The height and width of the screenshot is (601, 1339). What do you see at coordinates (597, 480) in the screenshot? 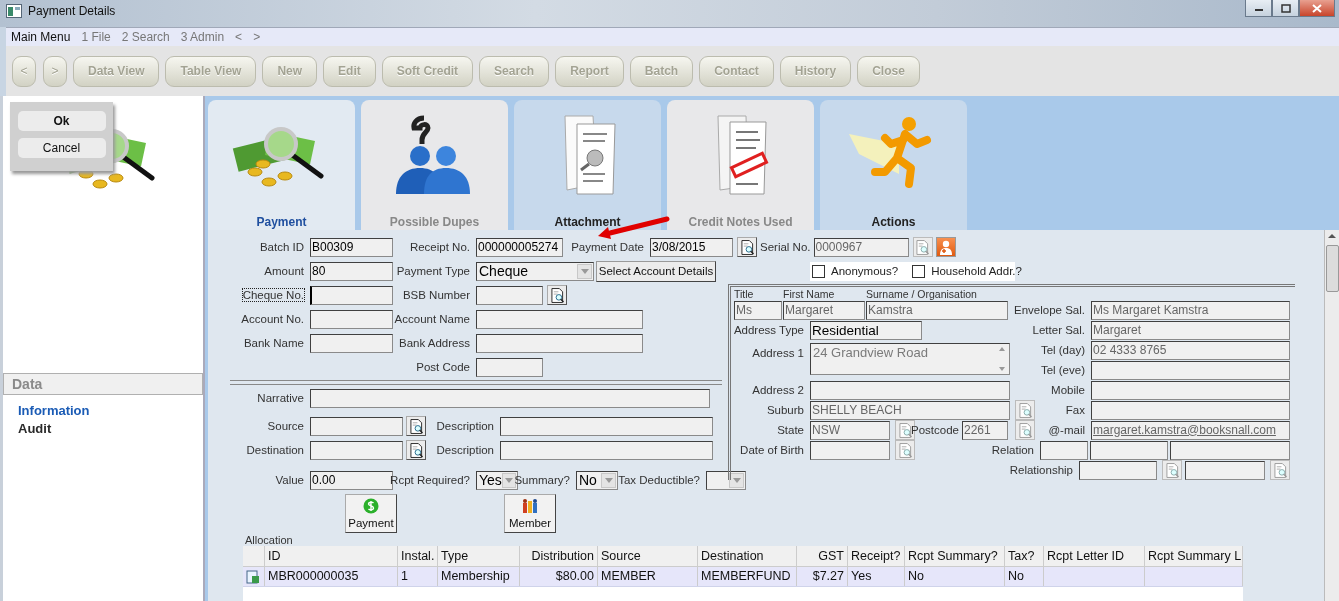
I see `dropdown: No` at bounding box center [597, 480].